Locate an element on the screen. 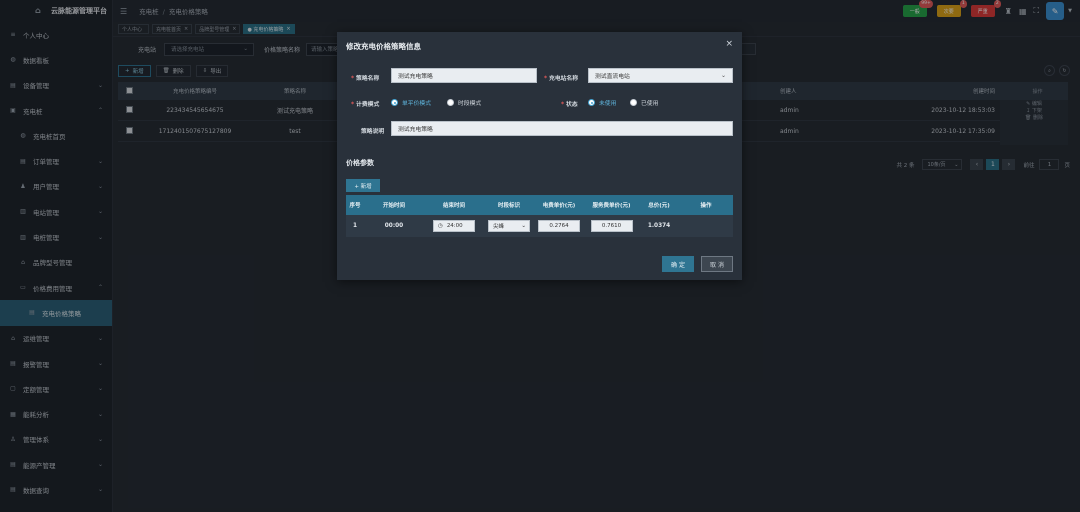  period-select: 尖峰 ⌄ is located at coordinates (509, 226).